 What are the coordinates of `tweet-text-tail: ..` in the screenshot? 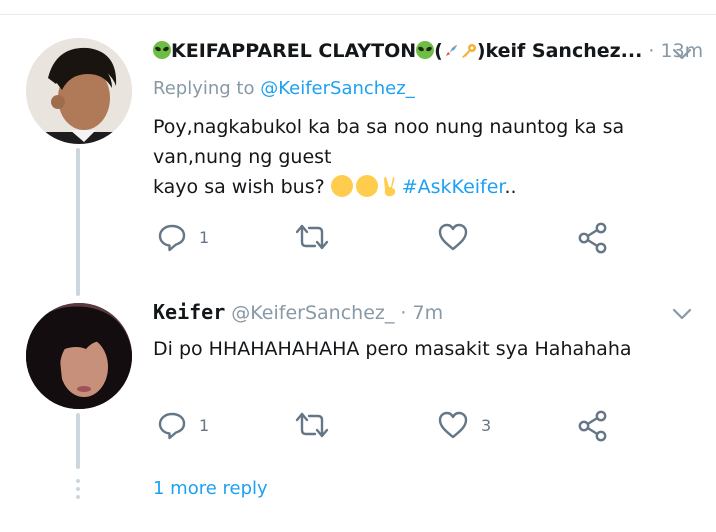 It's located at (510, 187).